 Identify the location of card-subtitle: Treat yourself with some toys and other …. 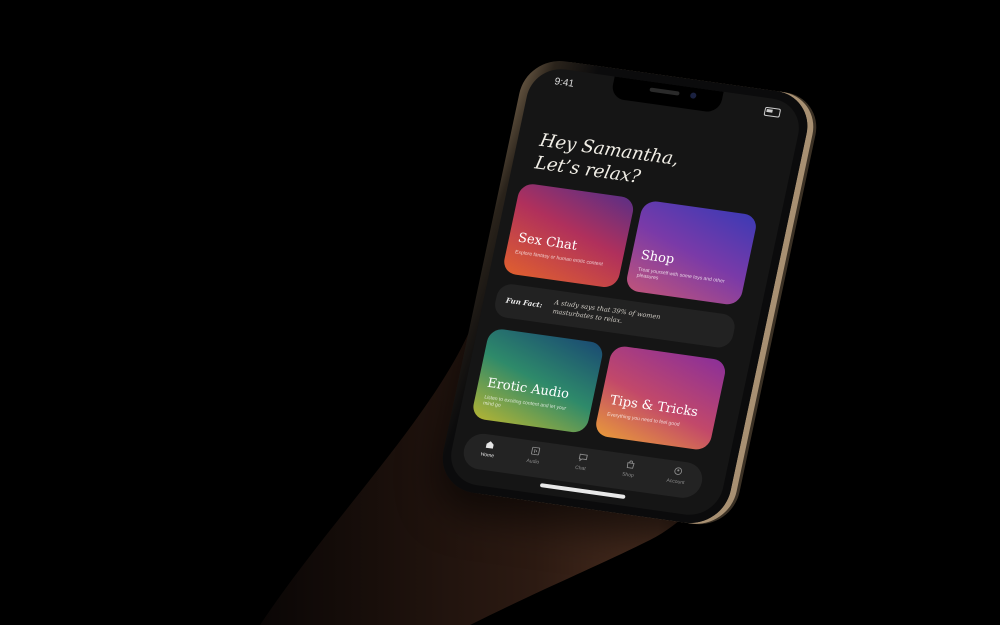
(681, 275).